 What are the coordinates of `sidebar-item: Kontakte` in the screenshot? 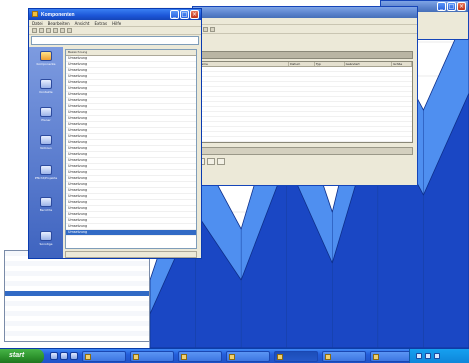 It's located at (46, 86).